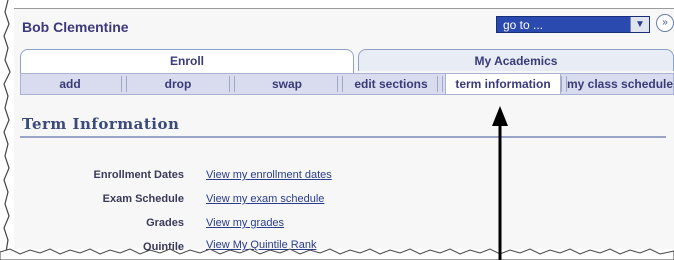 This screenshot has width=674, height=260. Describe the element at coordinates (165, 223) in the screenshot. I see `grades-label: Grades` at that location.